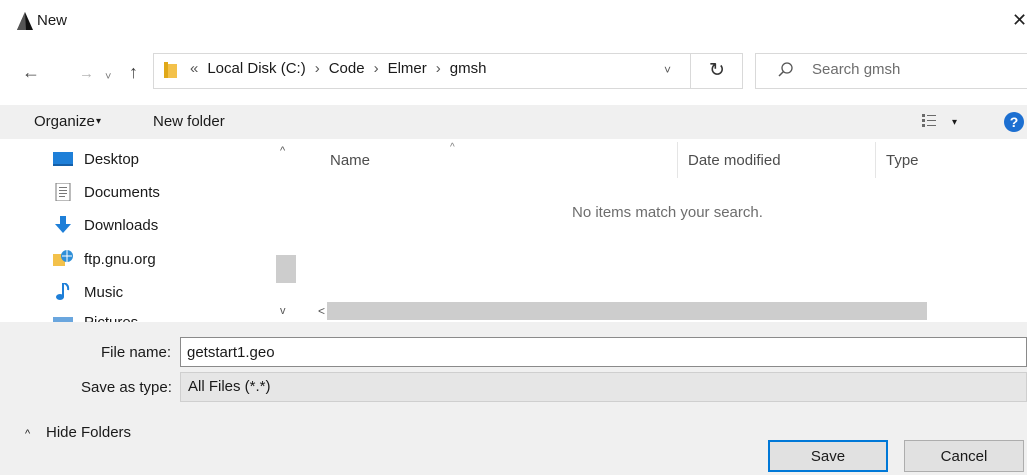 The image size is (1027, 475). I want to click on sidebar-item-label: Pictures, so click(111, 318).